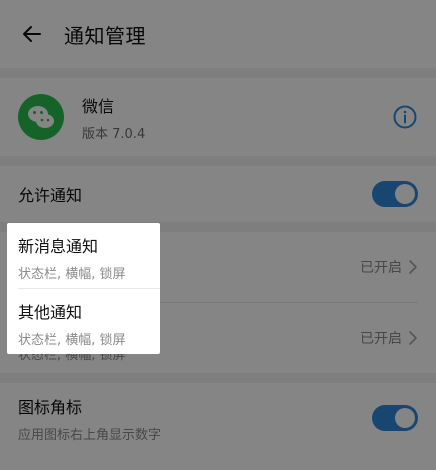 The width and height of the screenshot is (436, 470). Describe the element at coordinates (114, 134) in the screenshot. I see `app-version: 版本 7.0.4` at that location.